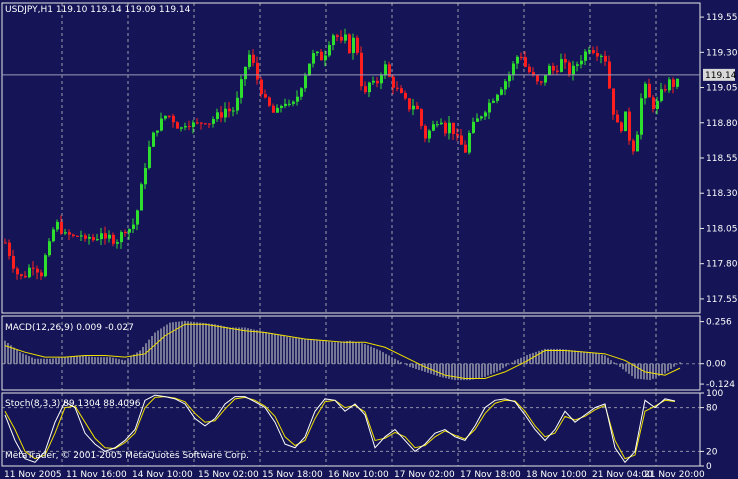  What do you see at coordinates (490, 474) in the screenshot?
I see `time-label: 17 Nov 18:00` at bounding box center [490, 474].